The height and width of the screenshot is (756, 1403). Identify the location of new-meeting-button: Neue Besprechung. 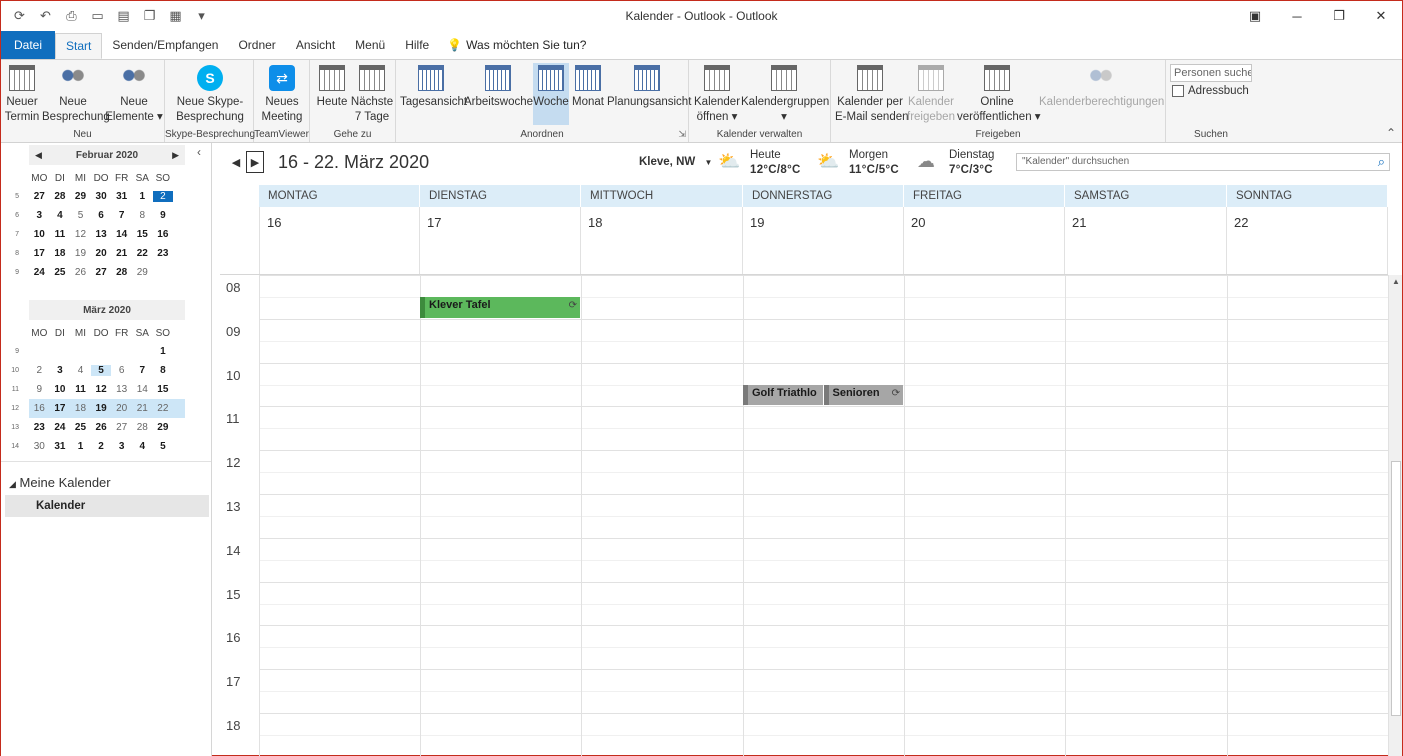
(76, 94).